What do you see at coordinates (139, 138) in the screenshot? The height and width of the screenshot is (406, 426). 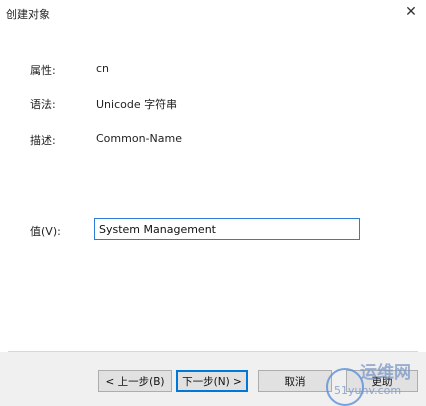 I see `description-value: Common-Name` at bounding box center [139, 138].